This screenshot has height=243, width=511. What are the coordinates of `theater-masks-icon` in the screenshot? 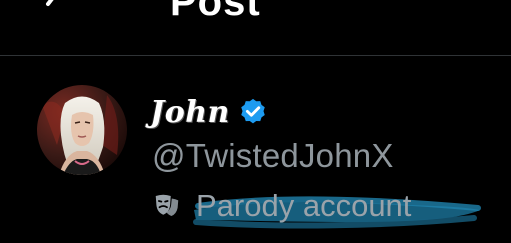 It's located at (167, 205).